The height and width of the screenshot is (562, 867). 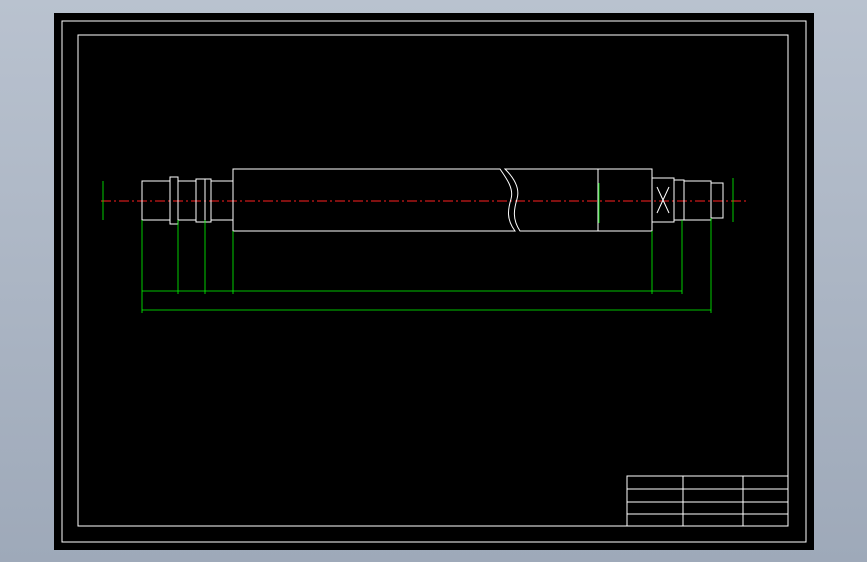 I want to click on shaft-outline, so click(x=432, y=200).